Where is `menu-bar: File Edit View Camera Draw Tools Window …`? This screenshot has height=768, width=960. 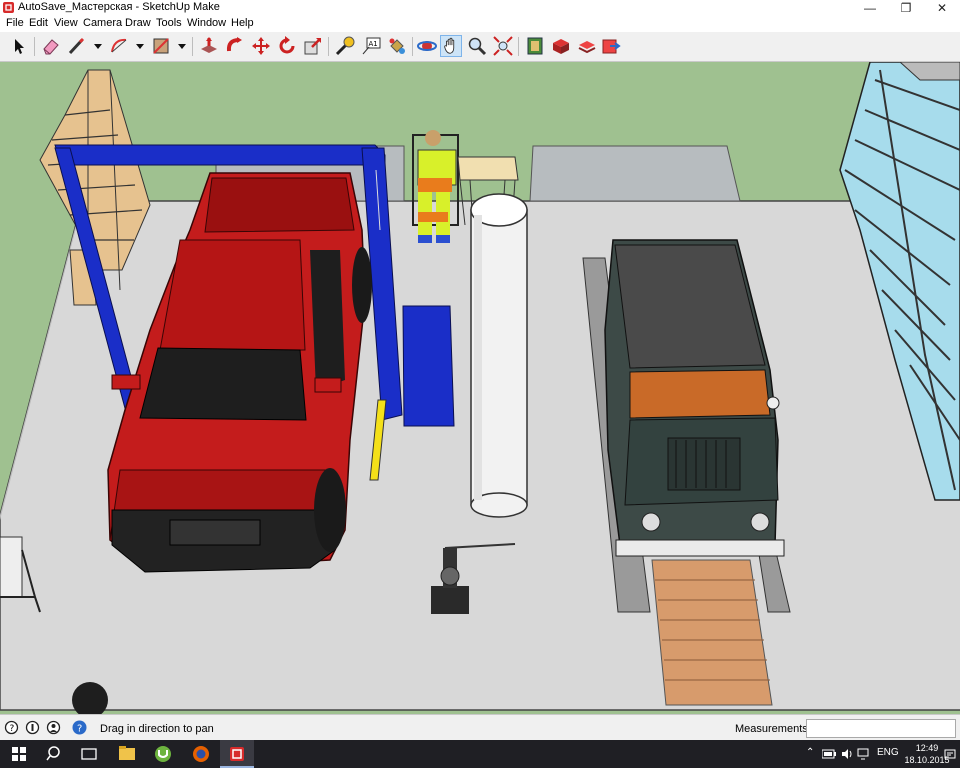 menu-bar: File Edit View Camera Draw Tools Window … is located at coordinates (480, 24).